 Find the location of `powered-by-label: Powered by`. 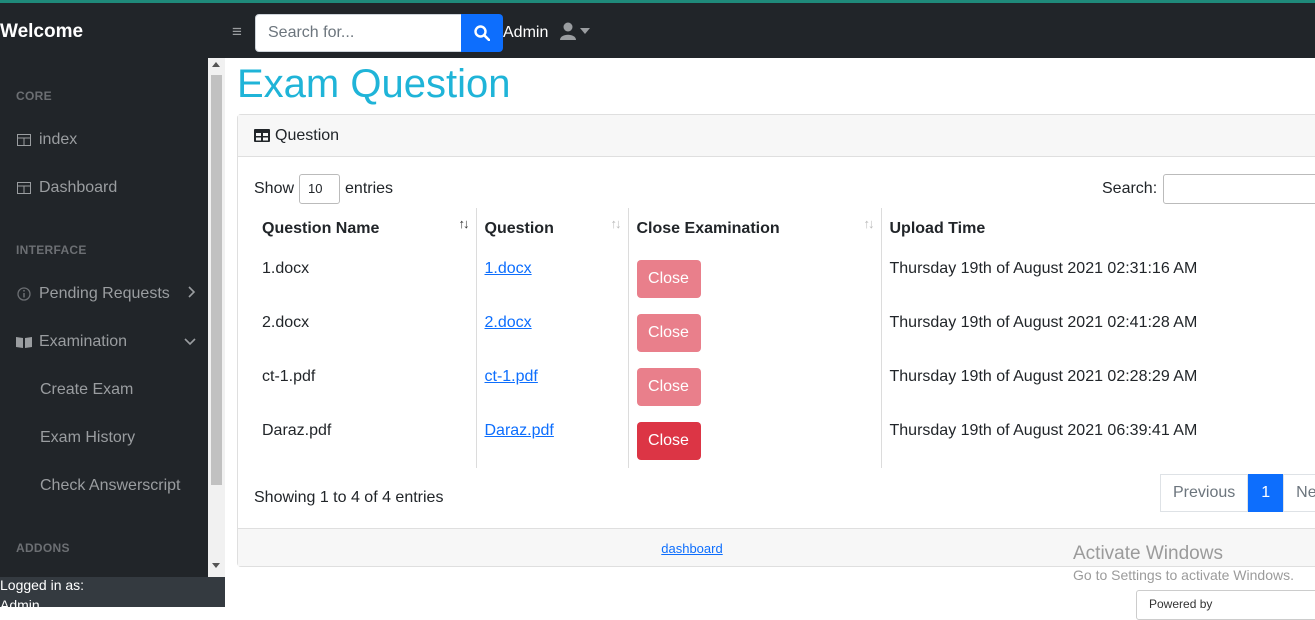

powered-by-label: Powered by is located at coordinates (1181, 604).